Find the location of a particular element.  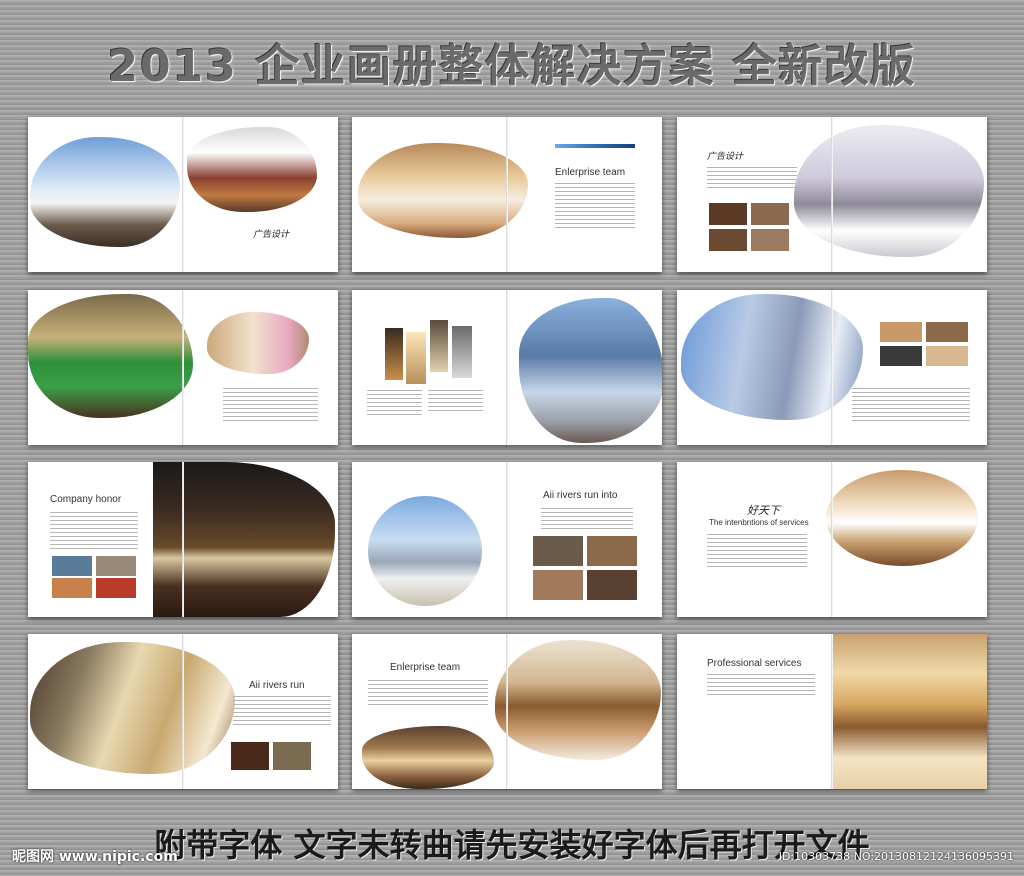

living-room-photo is located at coordinates (889, 191).